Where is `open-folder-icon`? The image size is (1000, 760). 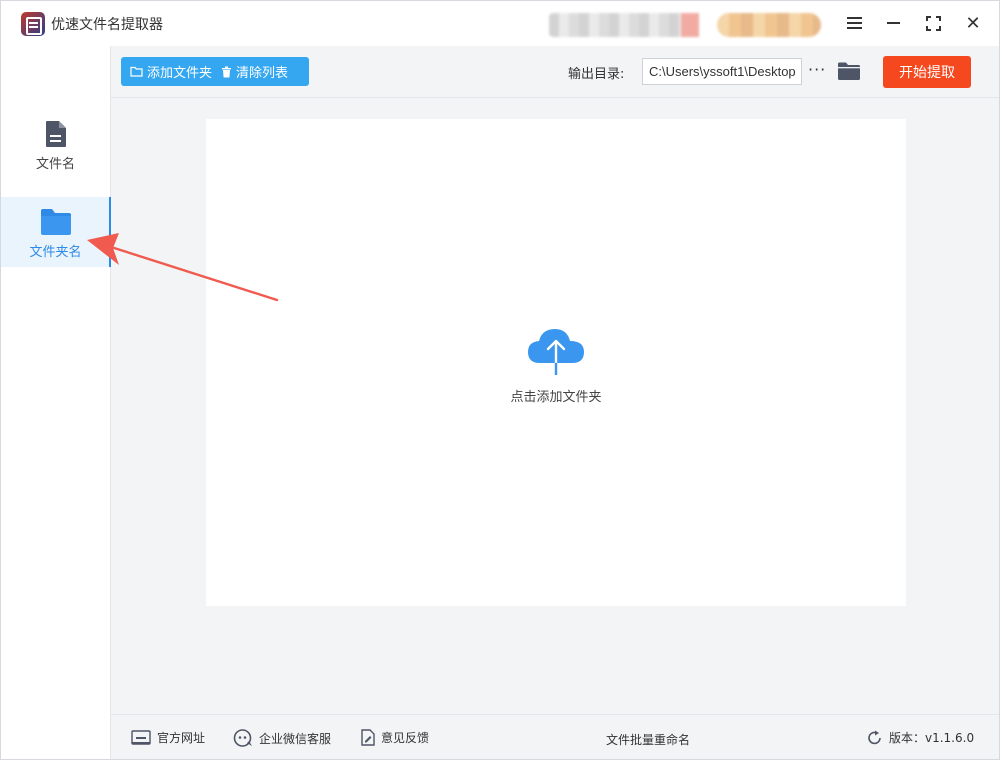 open-folder-icon is located at coordinates (849, 71).